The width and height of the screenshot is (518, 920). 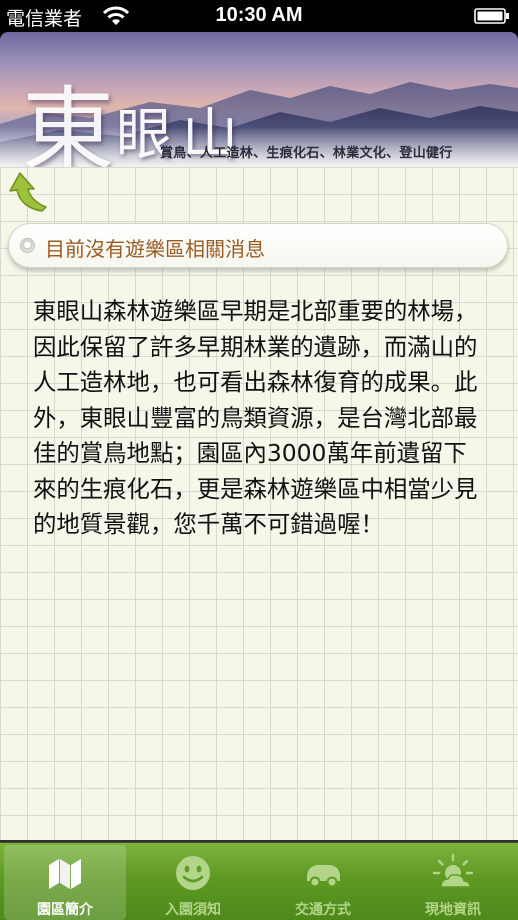 What do you see at coordinates (193, 873) in the screenshot?
I see `smiley-icon` at bounding box center [193, 873].